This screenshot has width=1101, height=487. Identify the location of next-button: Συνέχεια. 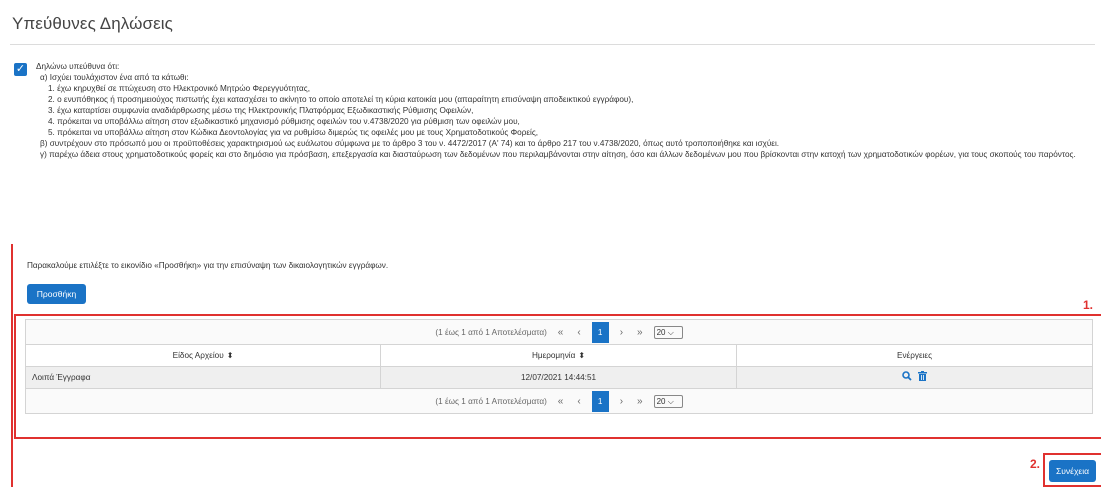
(1072, 471).